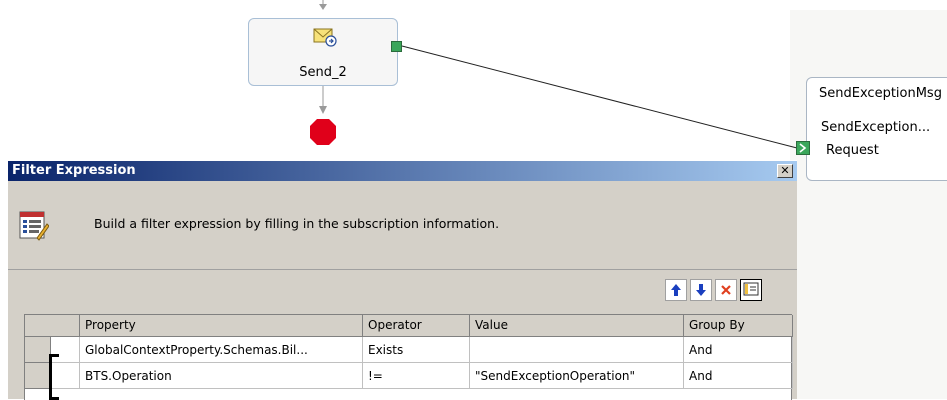 The image size is (947, 400). I want to click on expression-view-icon, so click(751, 289).